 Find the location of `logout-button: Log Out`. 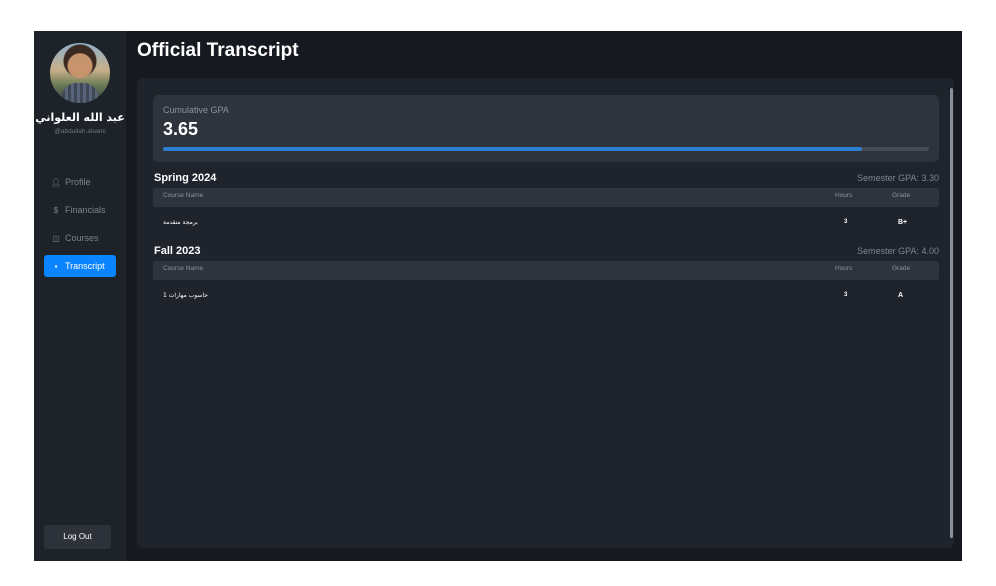

logout-button: Log Out is located at coordinates (77, 537).